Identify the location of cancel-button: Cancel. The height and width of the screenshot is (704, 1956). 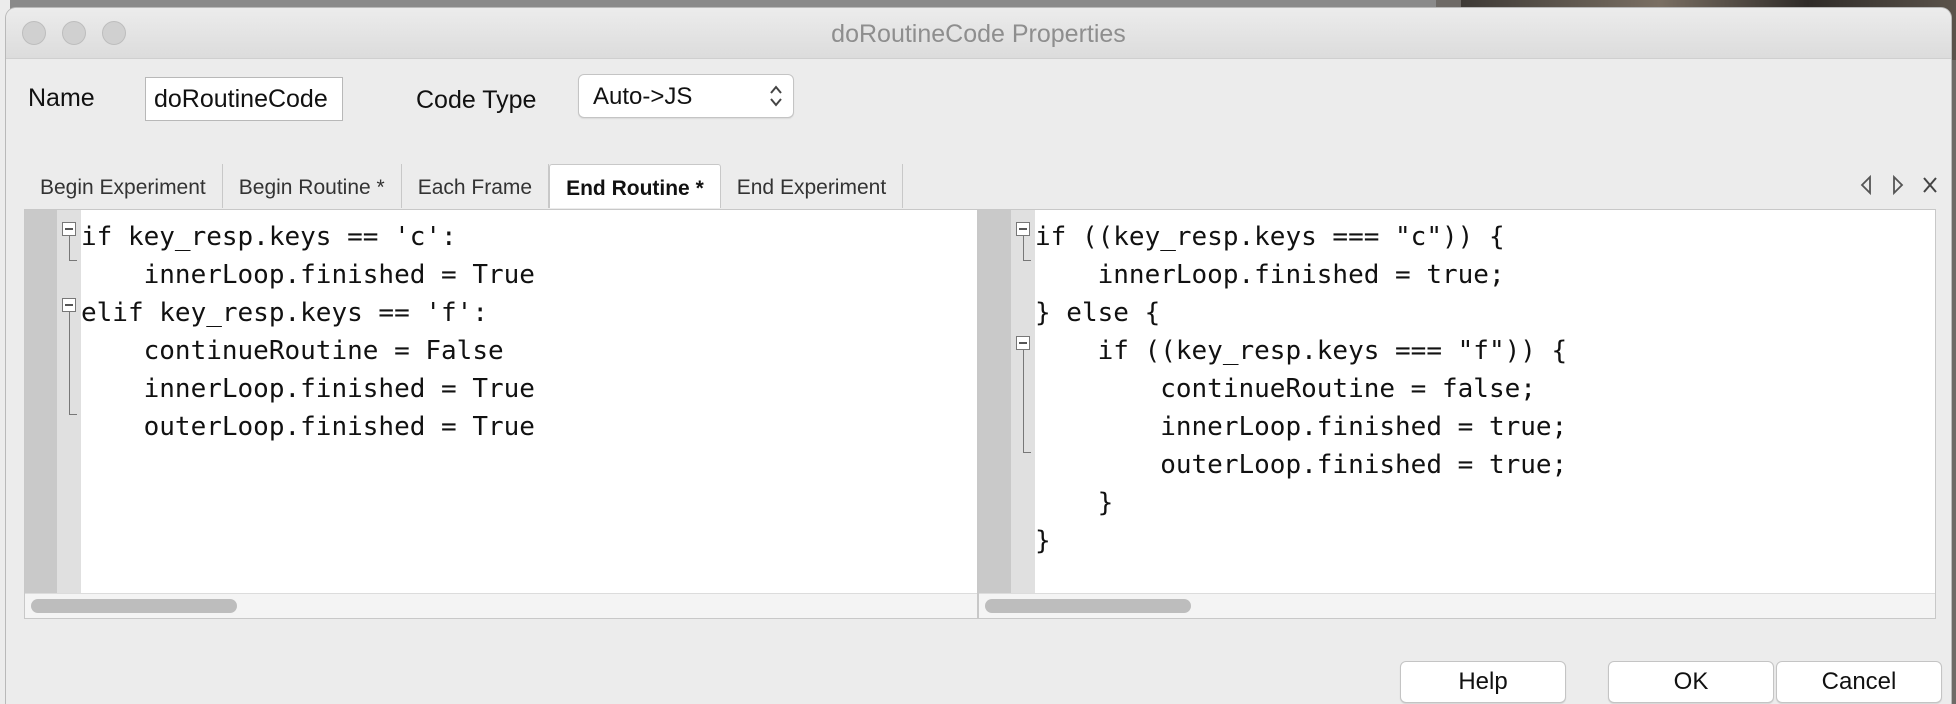
(1859, 682).